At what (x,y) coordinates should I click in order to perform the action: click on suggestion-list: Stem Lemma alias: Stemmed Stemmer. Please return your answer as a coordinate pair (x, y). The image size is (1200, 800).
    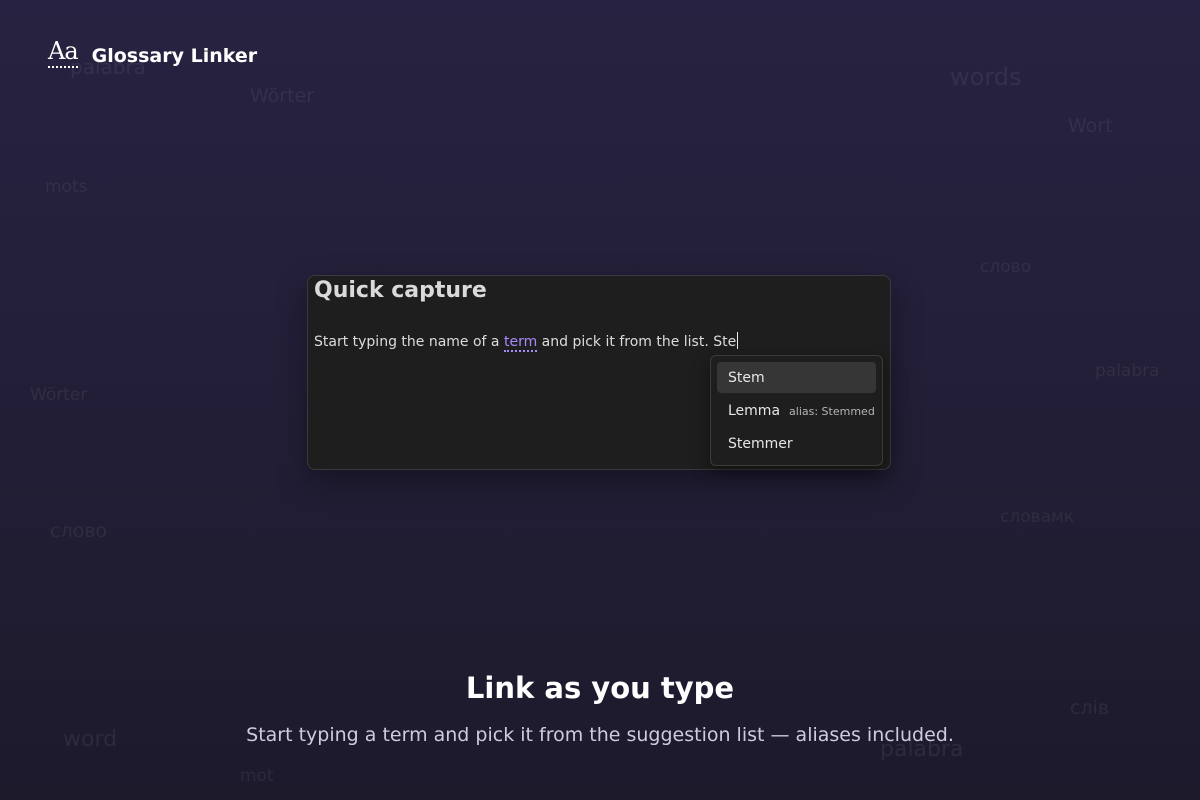
    Looking at the image, I should click on (796, 410).